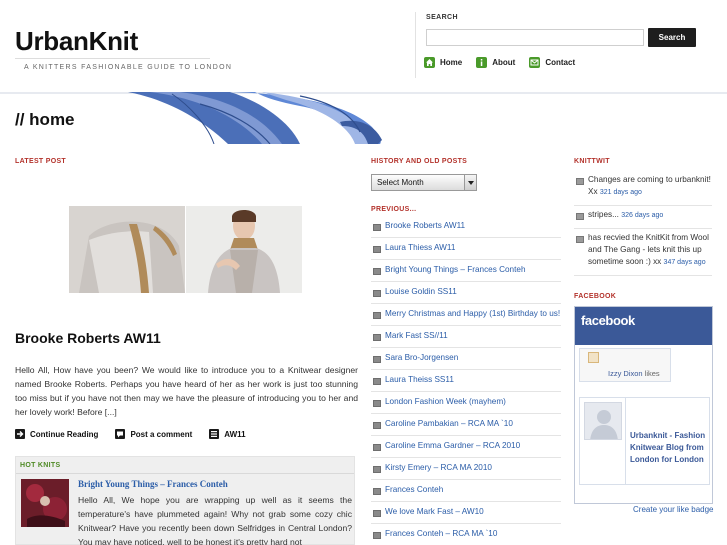 Image resolution: width=727 pixels, height=545 pixels. I want to click on chevron-down-icon, so click(470, 182).